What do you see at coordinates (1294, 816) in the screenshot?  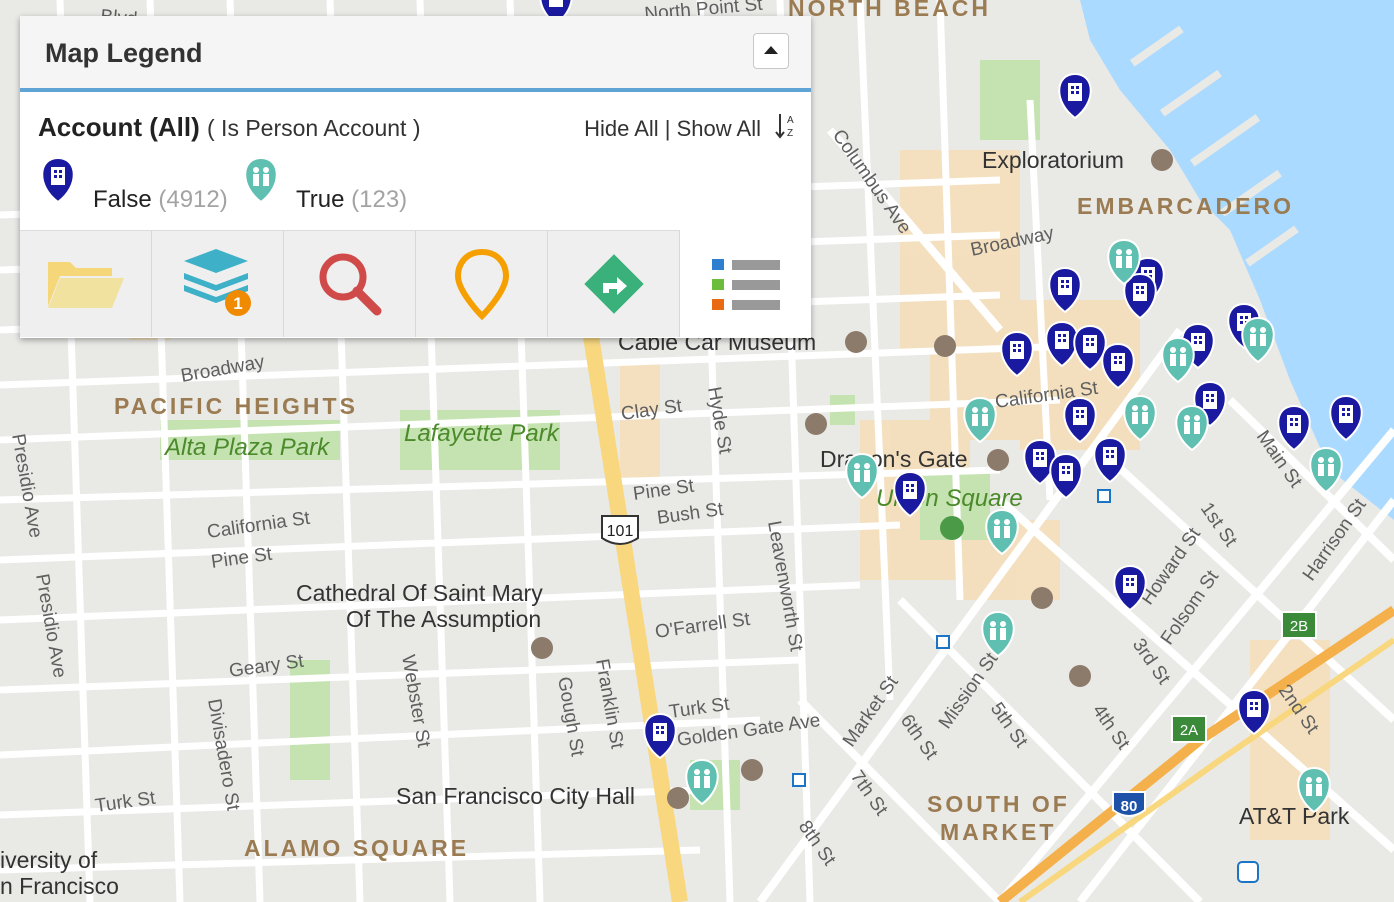 I see `poi-att-park: AT&T Park` at bounding box center [1294, 816].